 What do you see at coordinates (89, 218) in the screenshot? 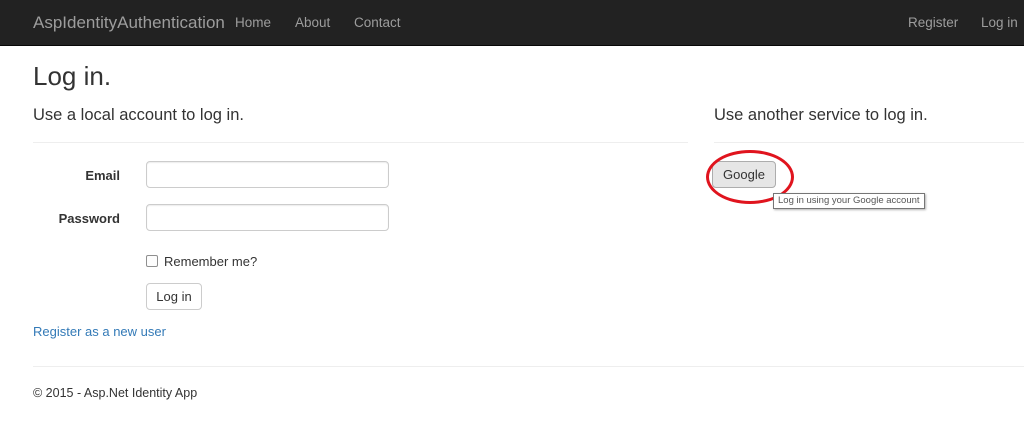
I see `password-label: Password` at bounding box center [89, 218].